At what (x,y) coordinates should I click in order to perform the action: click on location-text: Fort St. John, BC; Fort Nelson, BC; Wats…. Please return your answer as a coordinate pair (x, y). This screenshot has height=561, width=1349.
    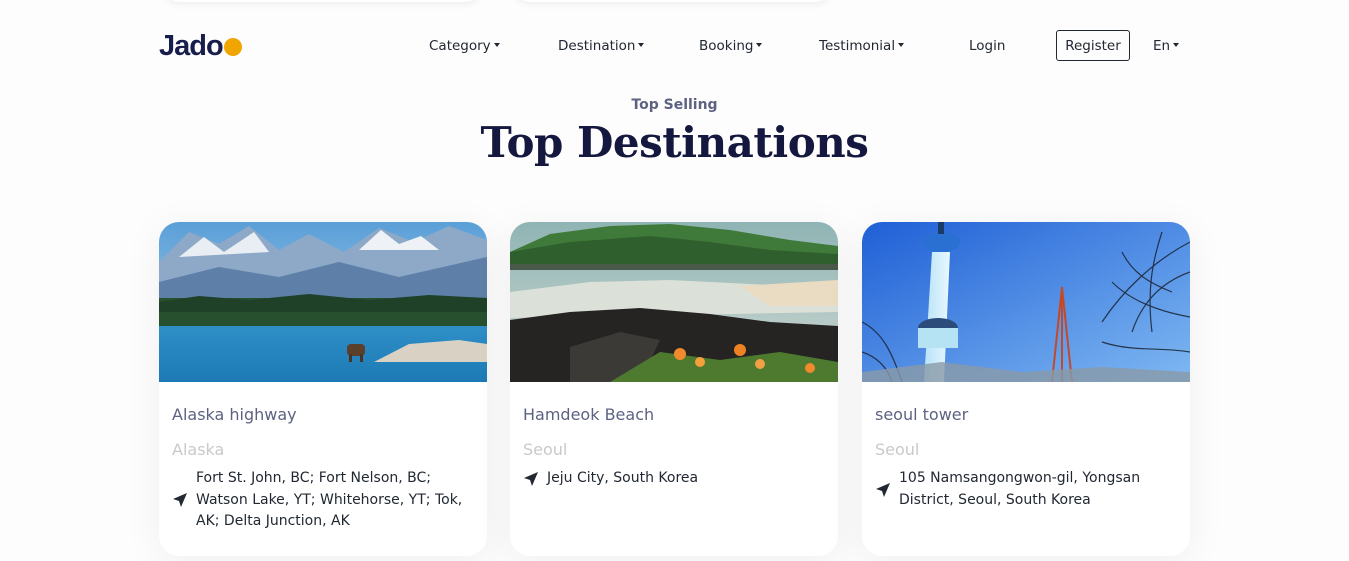
    Looking at the image, I should click on (329, 499).